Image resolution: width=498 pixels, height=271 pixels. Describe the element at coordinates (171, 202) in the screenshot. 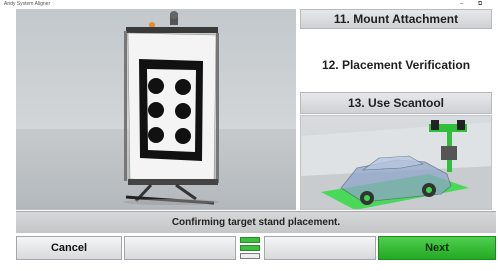

I see `stand-shadow` at that location.